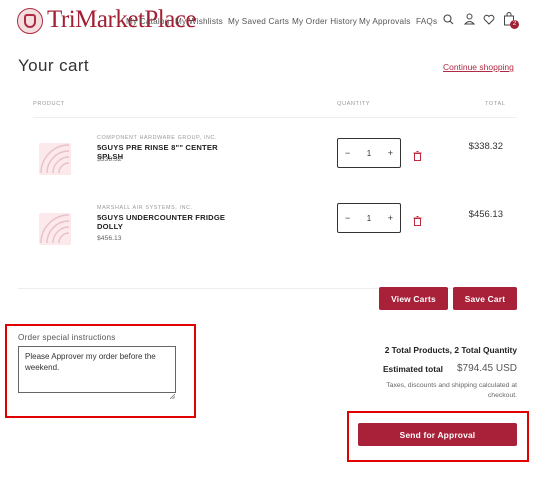 This screenshot has width=545, height=487. Describe the element at coordinates (30, 21) in the screenshot. I see `logo-icon` at that location.